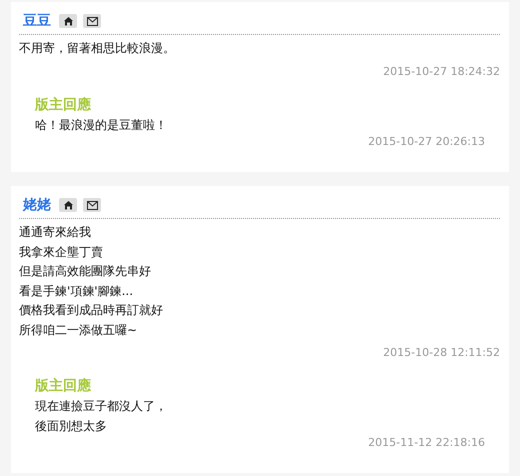 The height and width of the screenshot is (476, 520). I want to click on comment-text: 通通寄來給我, so click(55, 232).